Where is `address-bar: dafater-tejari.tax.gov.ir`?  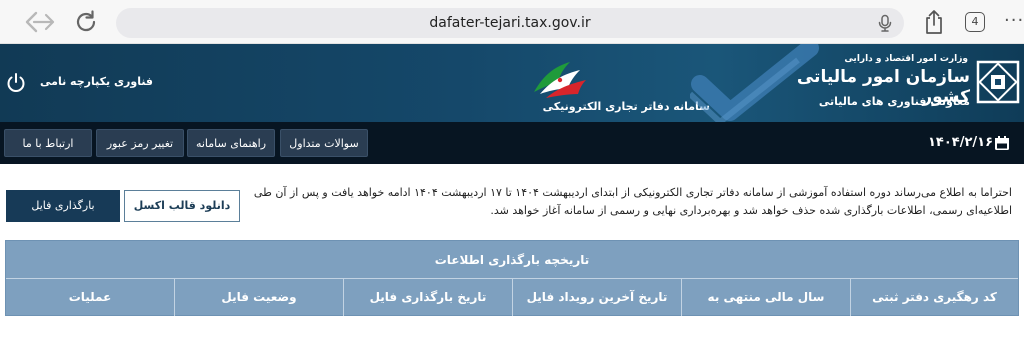
address-bar: dafater-tejari.tax.gov.ir is located at coordinates (510, 23).